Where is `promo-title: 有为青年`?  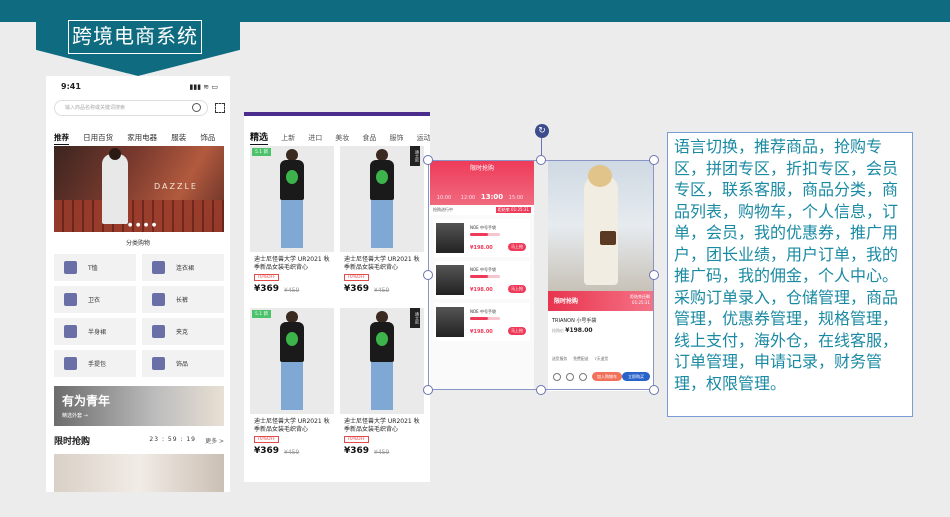 promo-title: 有为青年 is located at coordinates (86, 401).